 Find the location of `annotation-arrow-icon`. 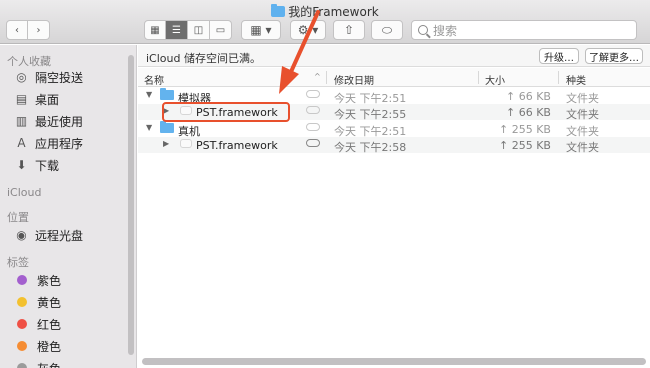

annotation-arrow-icon is located at coordinates (299, 52).